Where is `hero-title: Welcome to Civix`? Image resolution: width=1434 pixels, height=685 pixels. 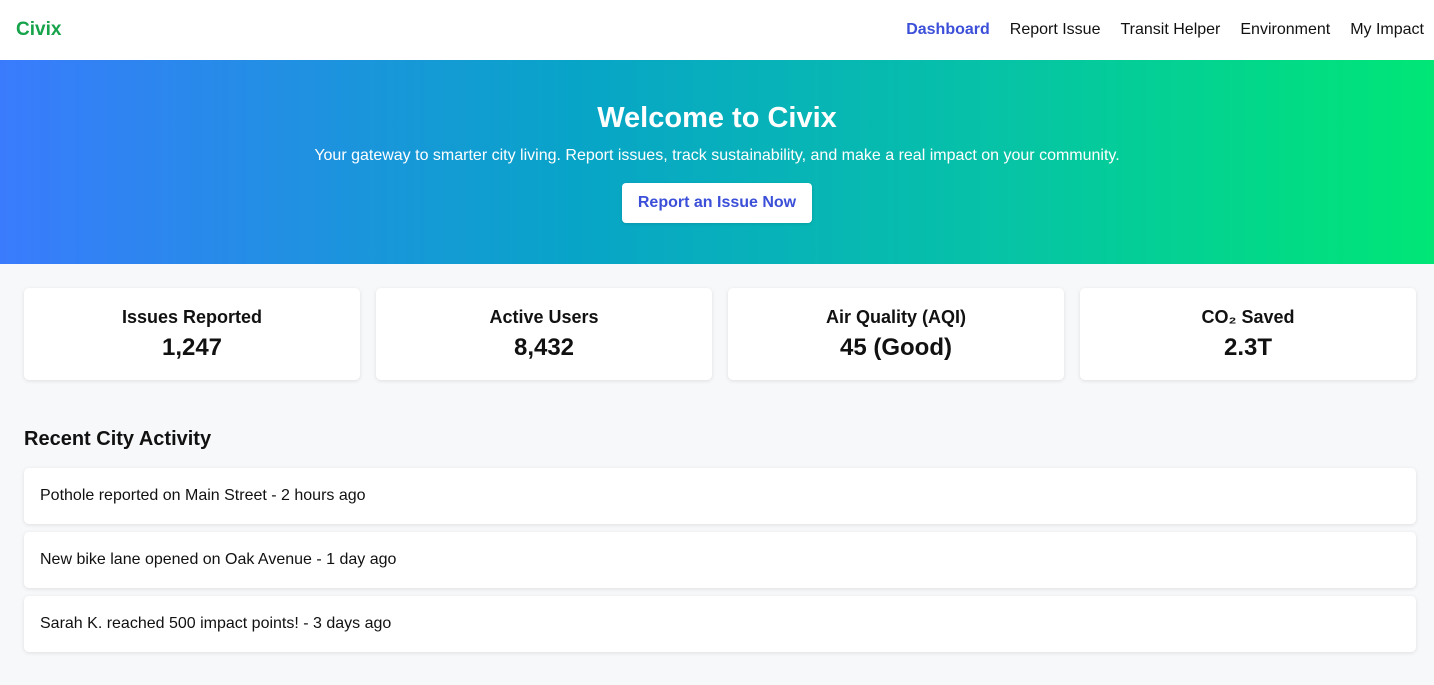 hero-title: Welcome to Civix is located at coordinates (717, 118).